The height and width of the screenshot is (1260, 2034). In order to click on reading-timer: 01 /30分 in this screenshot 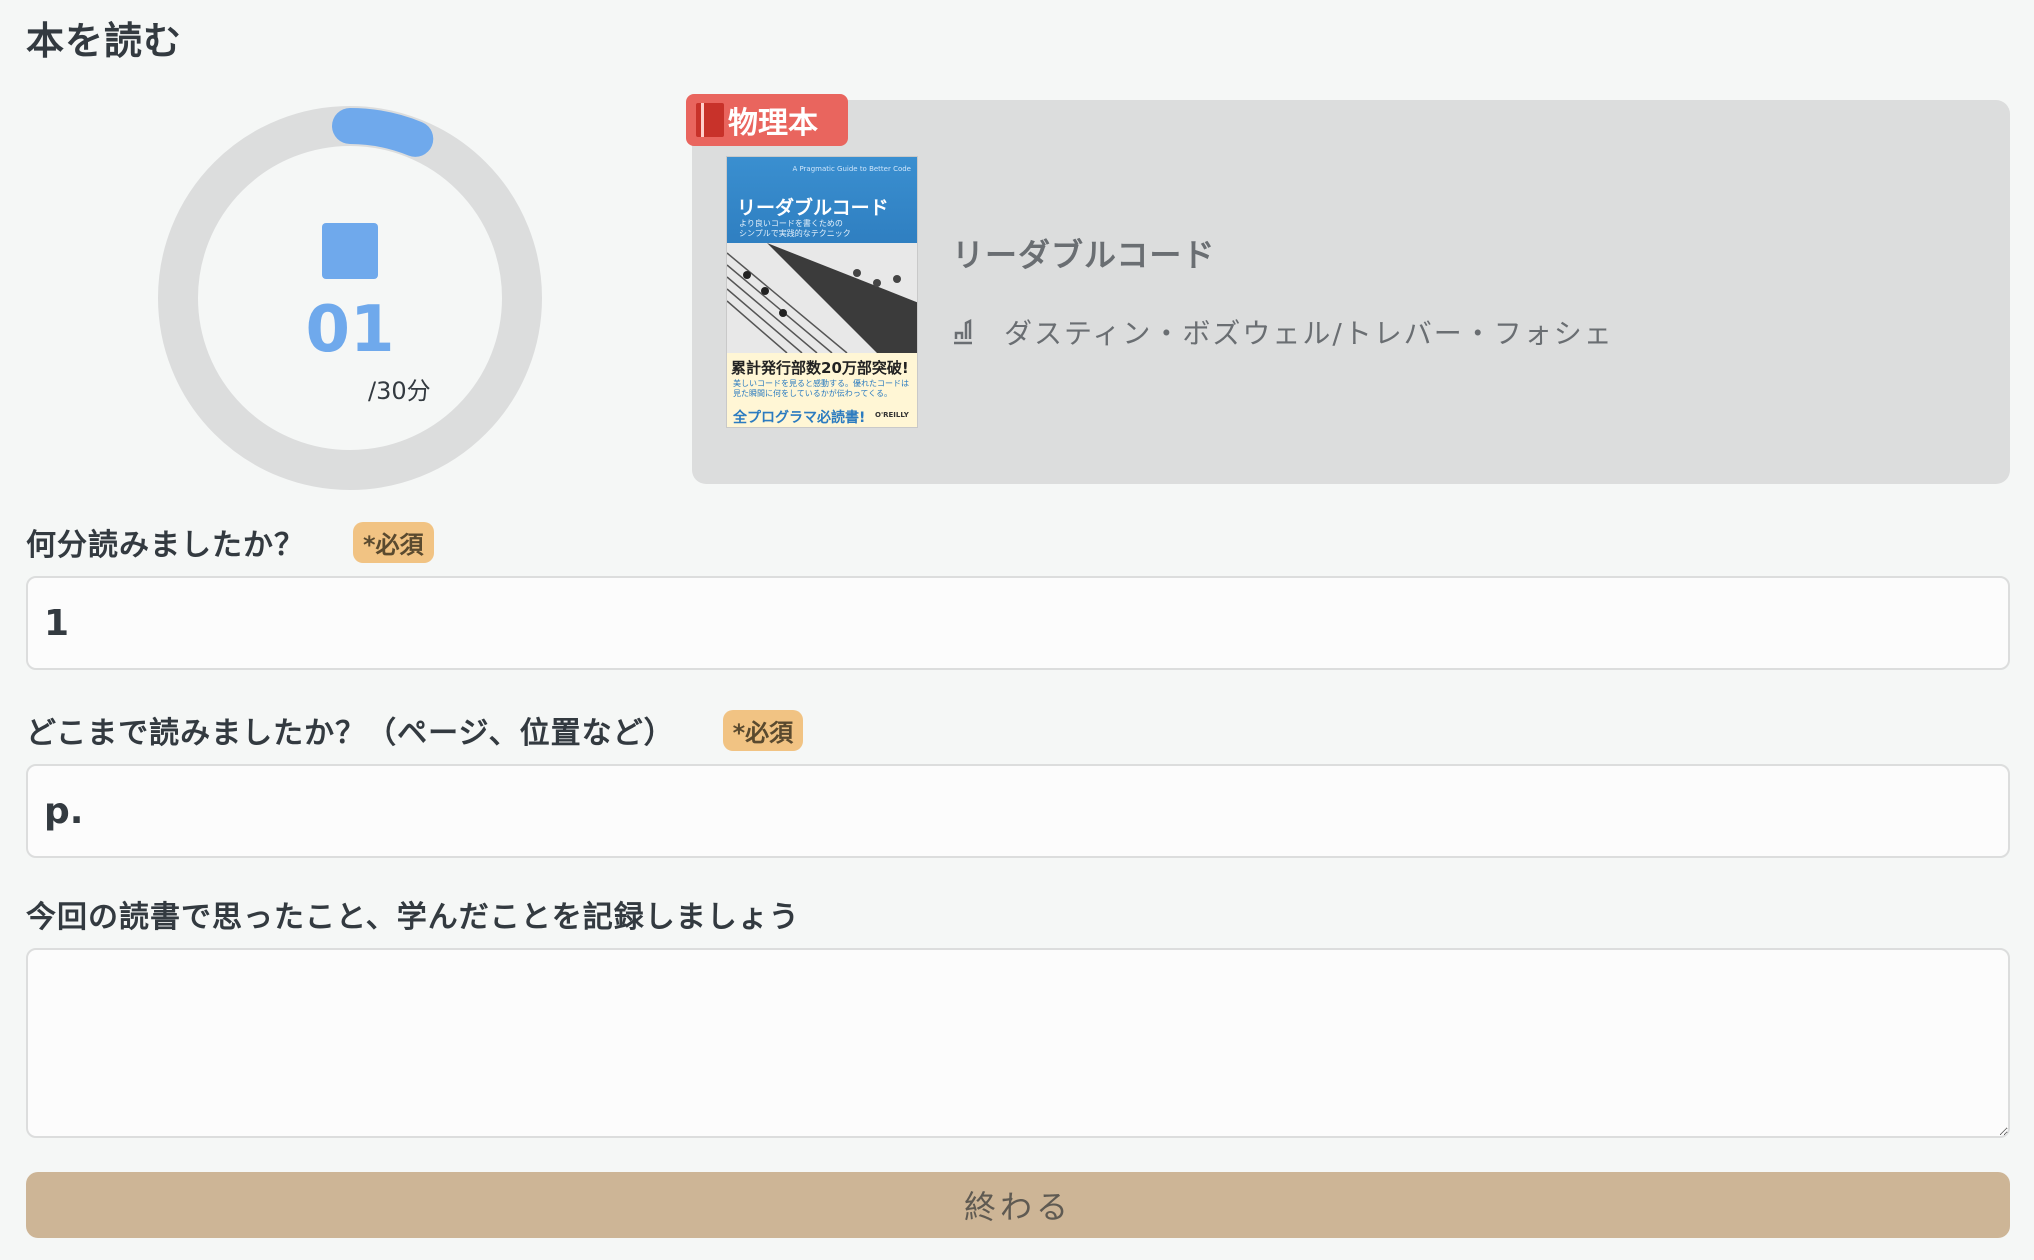, I will do `click(350, 298)`.